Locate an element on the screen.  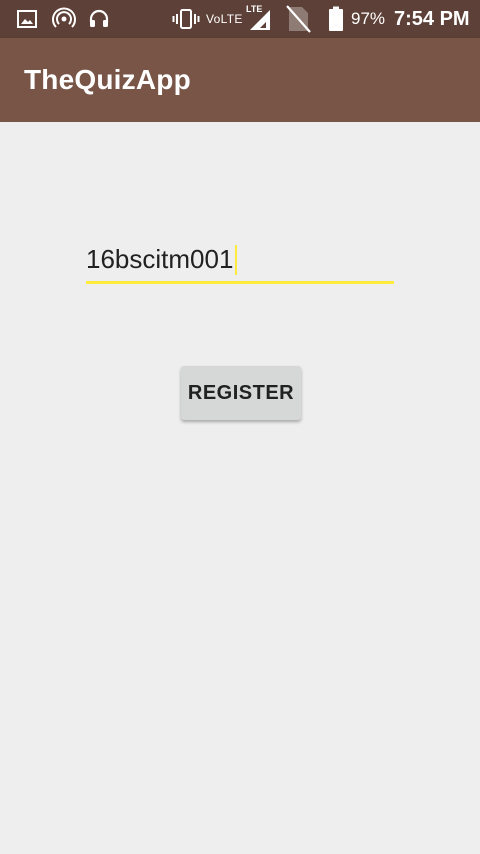
app-title: TheQuizApp is located at coordinates (107, 79).